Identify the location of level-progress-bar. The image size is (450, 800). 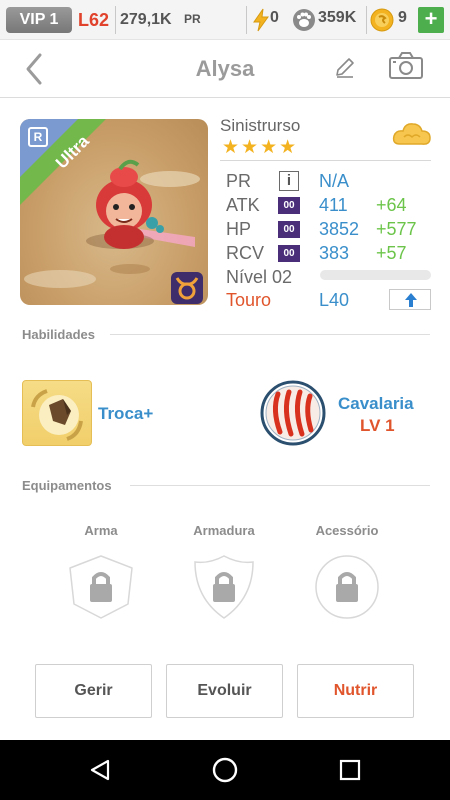
(375, 275).